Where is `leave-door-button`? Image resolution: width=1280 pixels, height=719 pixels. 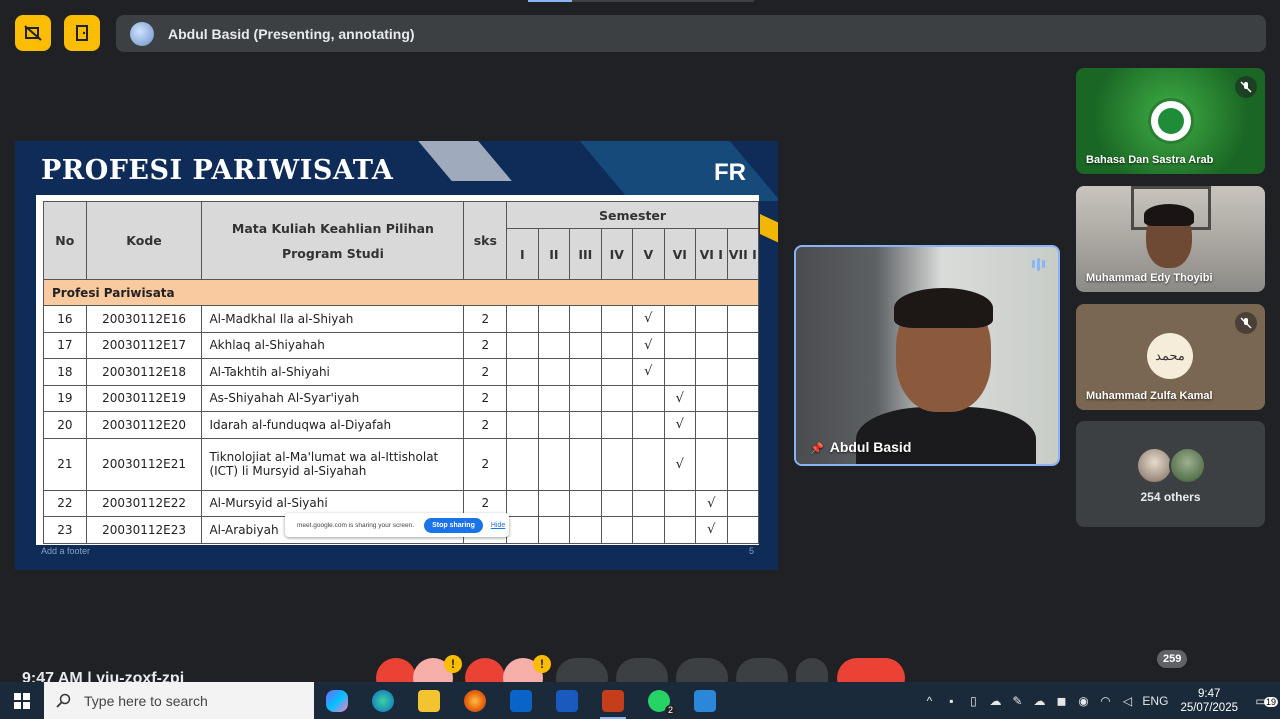 leave-door-button is located at coordinates (82, 33).